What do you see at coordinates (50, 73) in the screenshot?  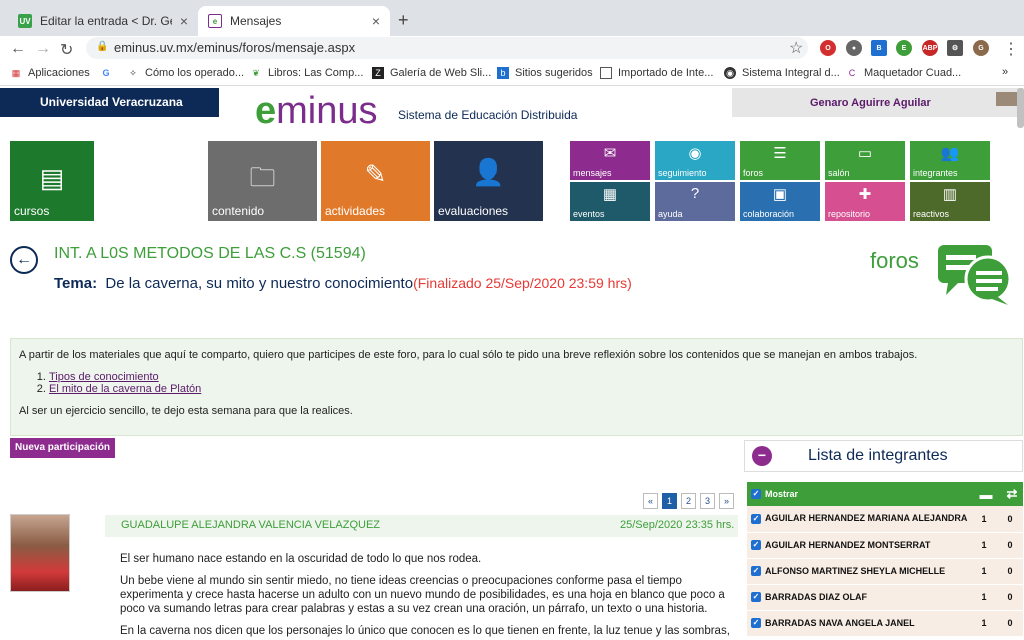 I see `bookmark-aplicaciones: ▦ Aplicaciones` at bounding box center [50, 73].